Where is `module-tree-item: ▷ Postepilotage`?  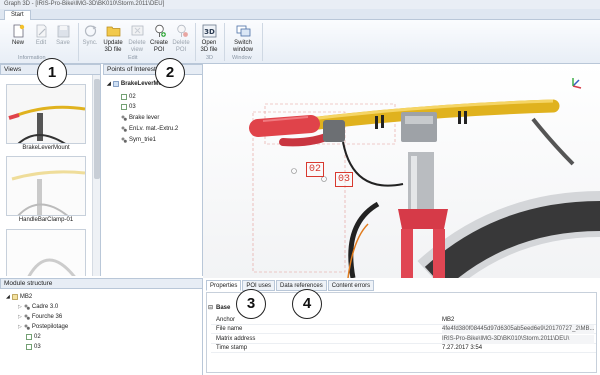
module-tree-item: ▷ Postepilotage is located at coordinates (43, 327).